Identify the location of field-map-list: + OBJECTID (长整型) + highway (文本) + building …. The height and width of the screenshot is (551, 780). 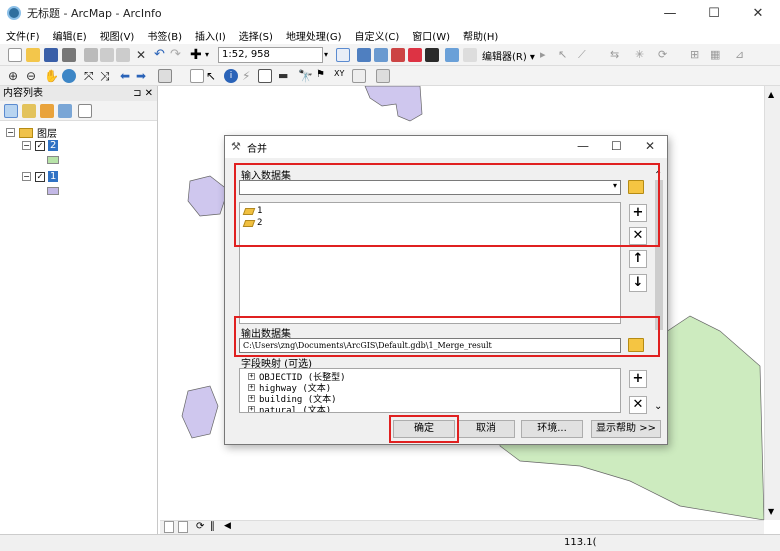
(430, 390).